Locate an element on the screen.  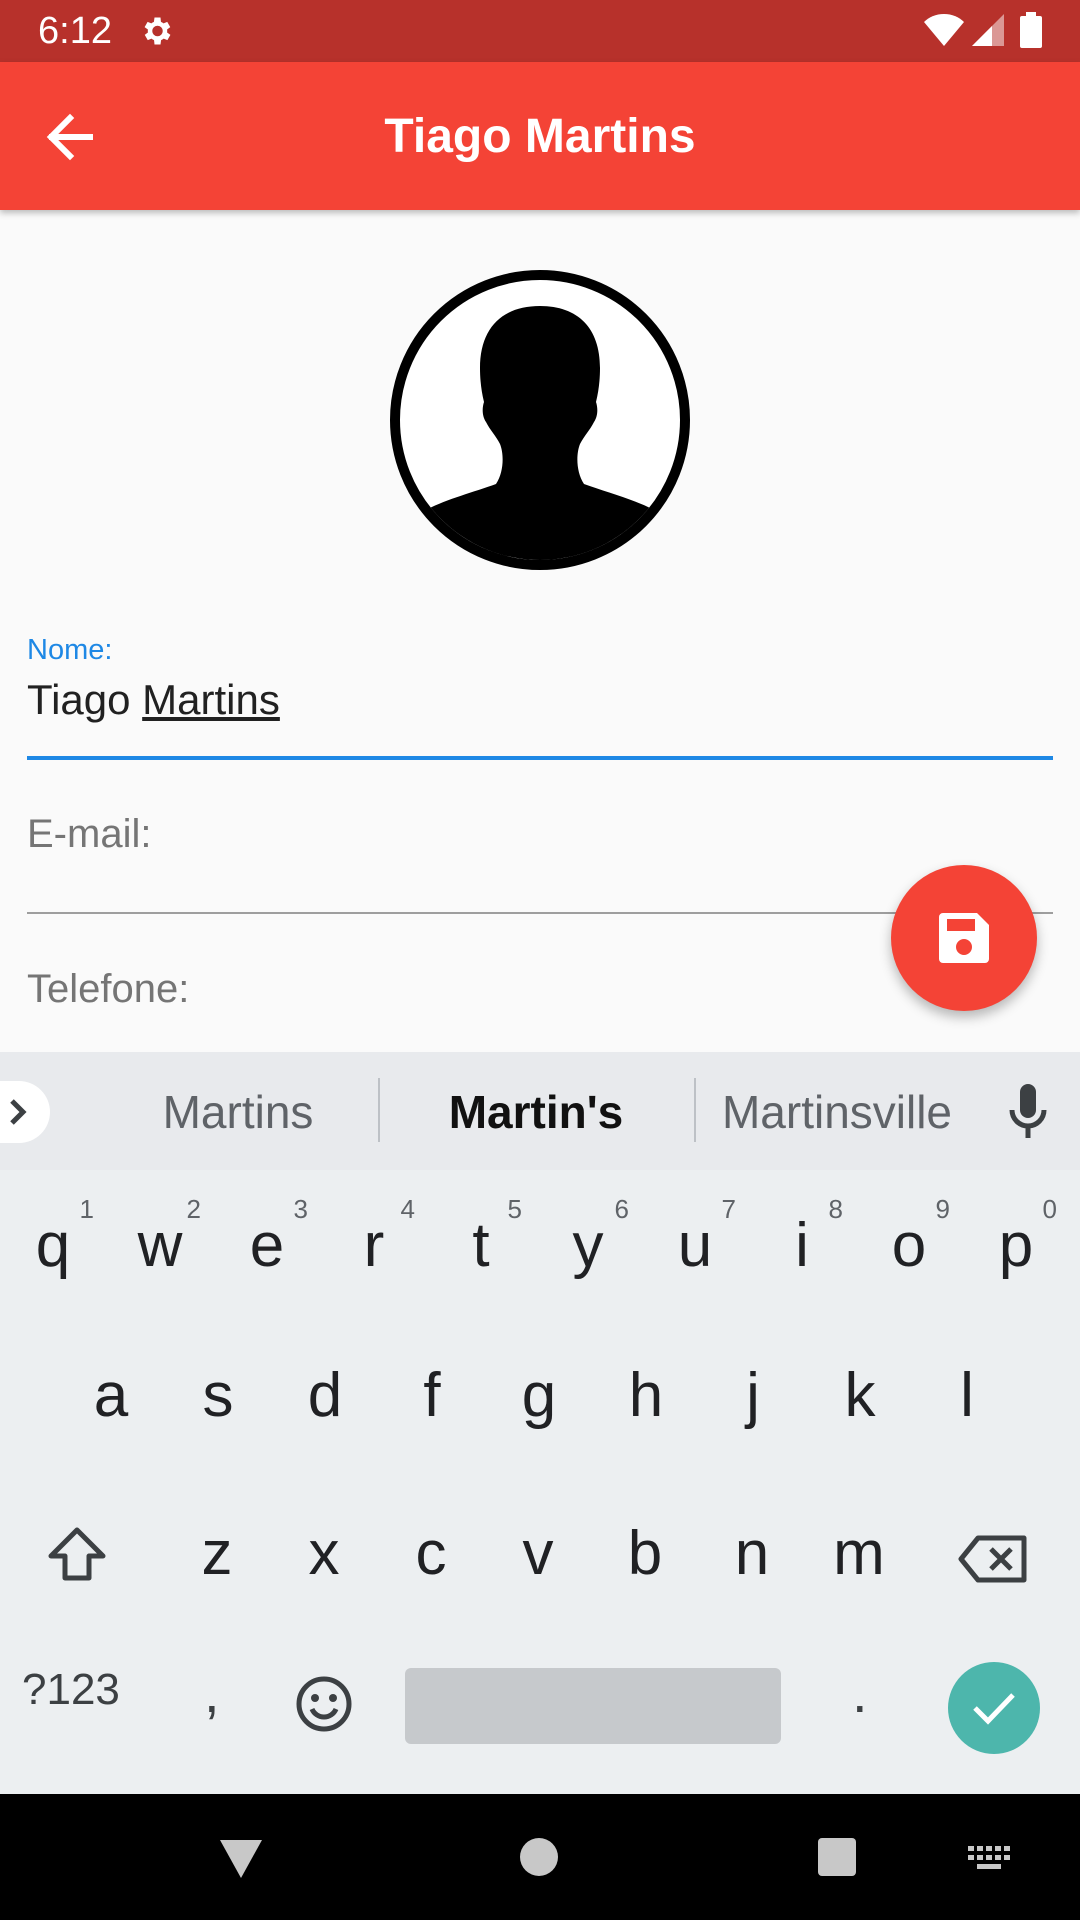
wifi-icon is located at coordinates (944, 32).